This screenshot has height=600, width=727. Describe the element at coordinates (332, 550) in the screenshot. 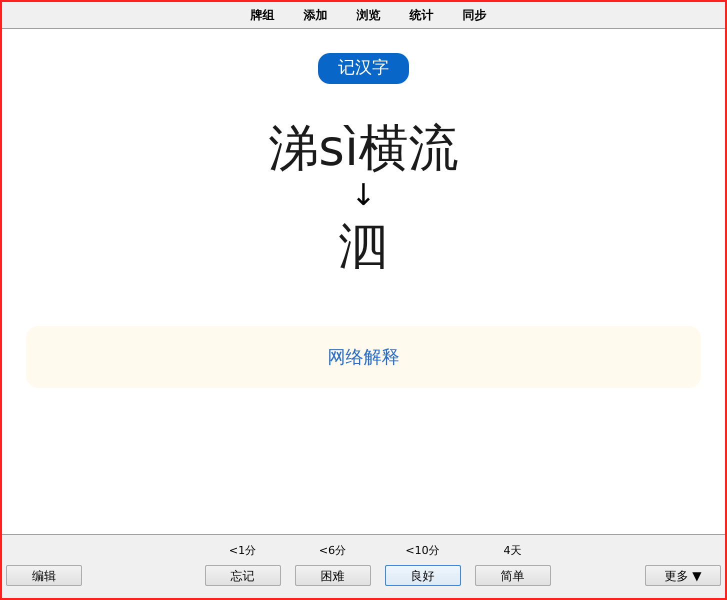

I see `interval-label: <6分` at that location.